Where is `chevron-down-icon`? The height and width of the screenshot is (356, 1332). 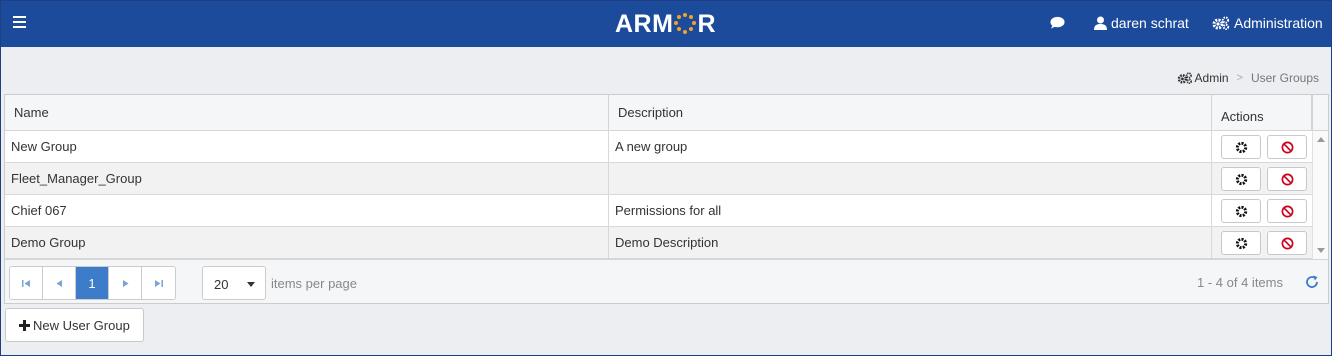
chevron-down-icon is located at coordinates (251, 284).